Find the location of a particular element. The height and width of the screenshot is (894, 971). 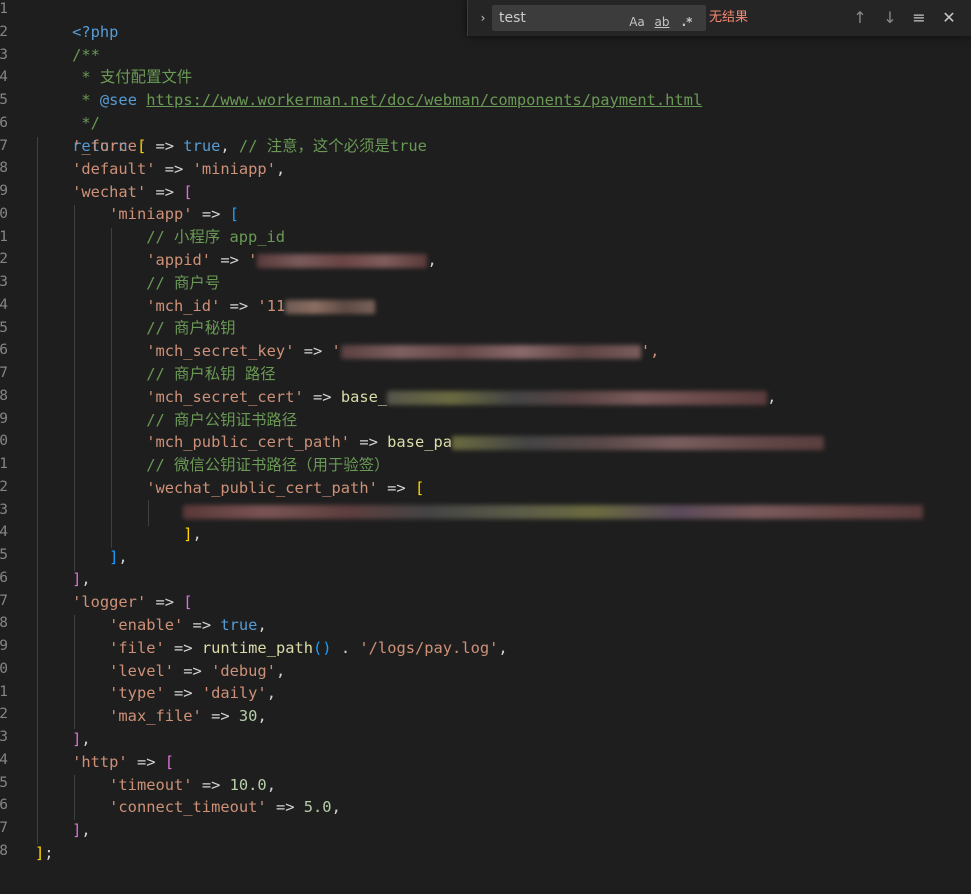

chevron-right-icon: › is located at coordinates (483, 18).